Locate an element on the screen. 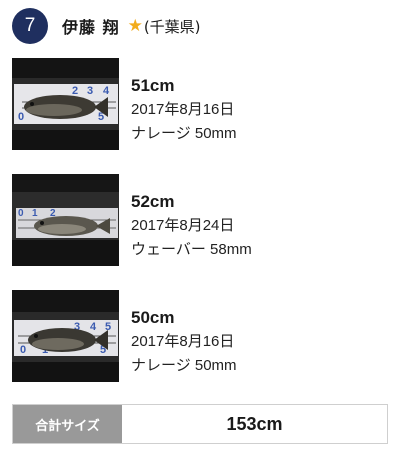 The height and width of the screenshot is (454, 400). catch-info: 52cm 2017年8月24日 ウェーバー 58mm is located at coordinates (191, 226).